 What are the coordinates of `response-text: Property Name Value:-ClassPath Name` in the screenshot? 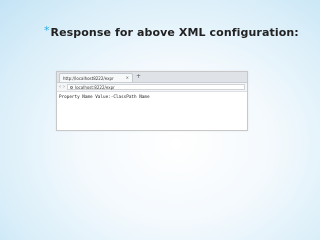 It's located at (104, 97).